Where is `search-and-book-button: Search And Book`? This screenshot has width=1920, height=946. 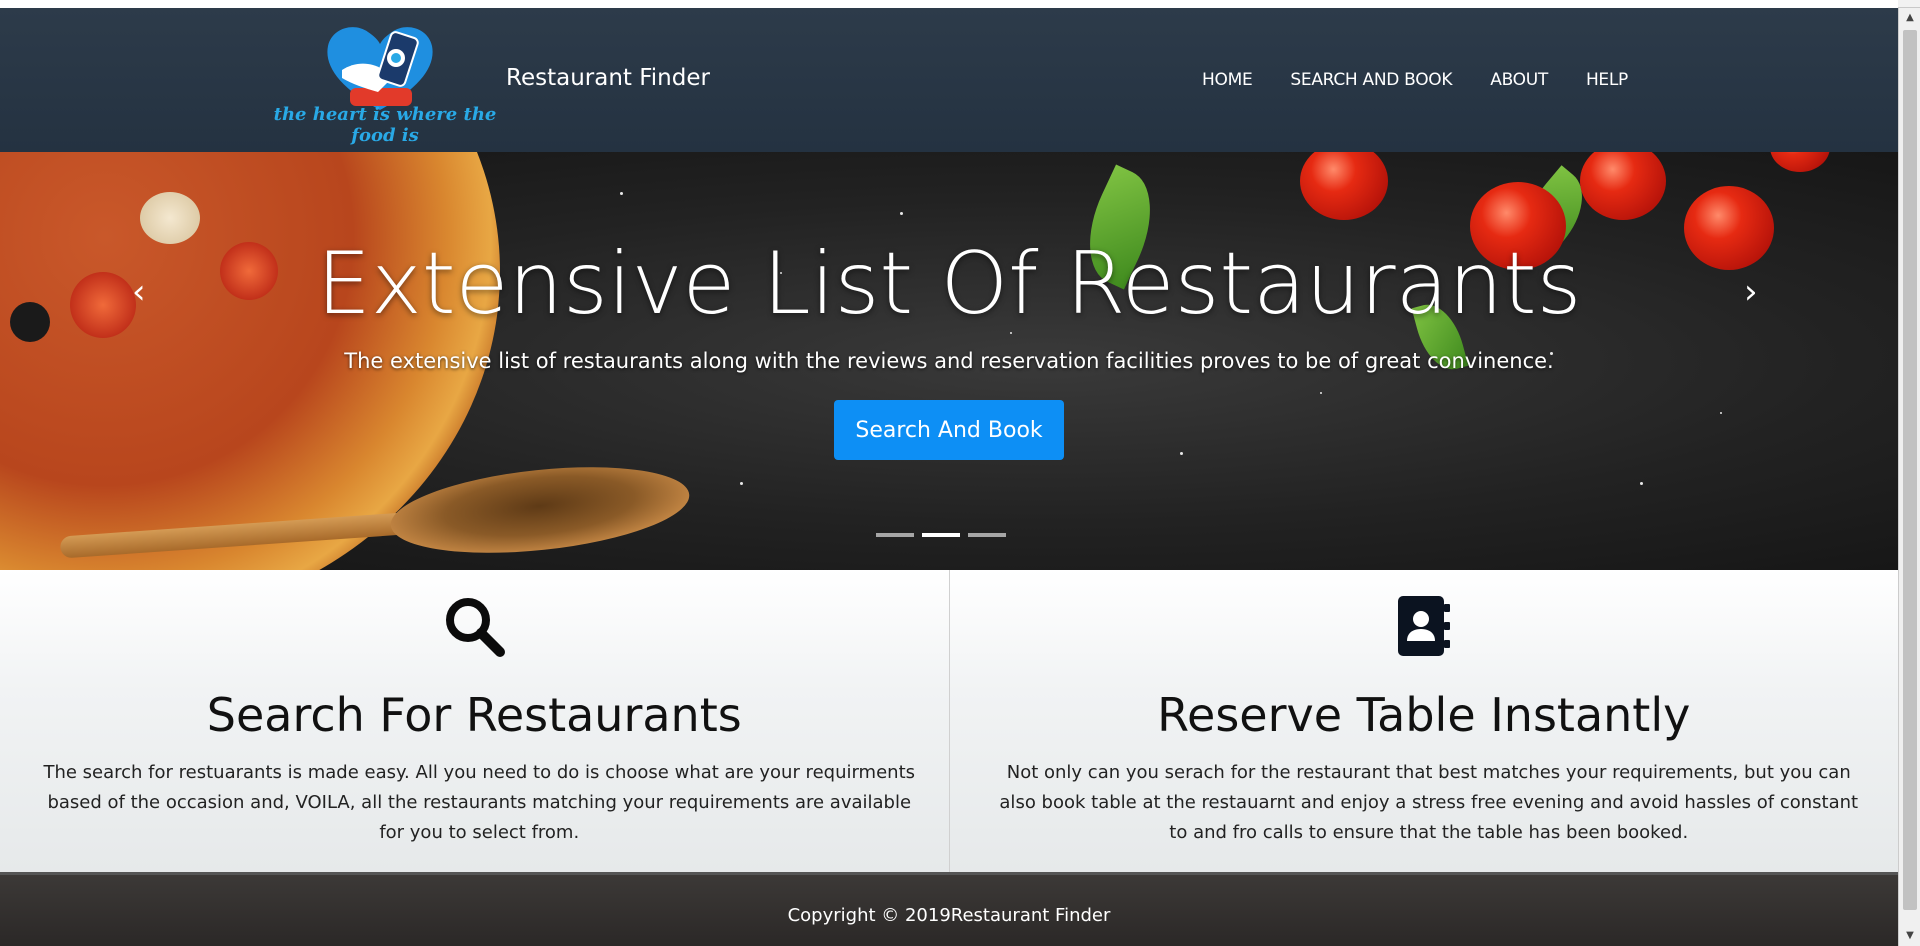
search-and-book-button: Search And Book is located at coordinates (949, 430).